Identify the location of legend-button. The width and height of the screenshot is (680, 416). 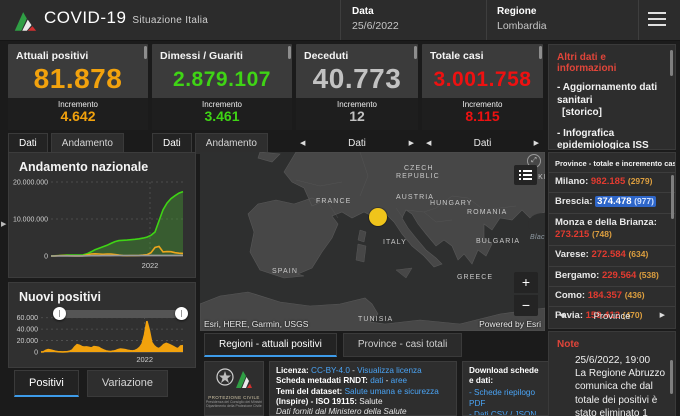
(525, 175).